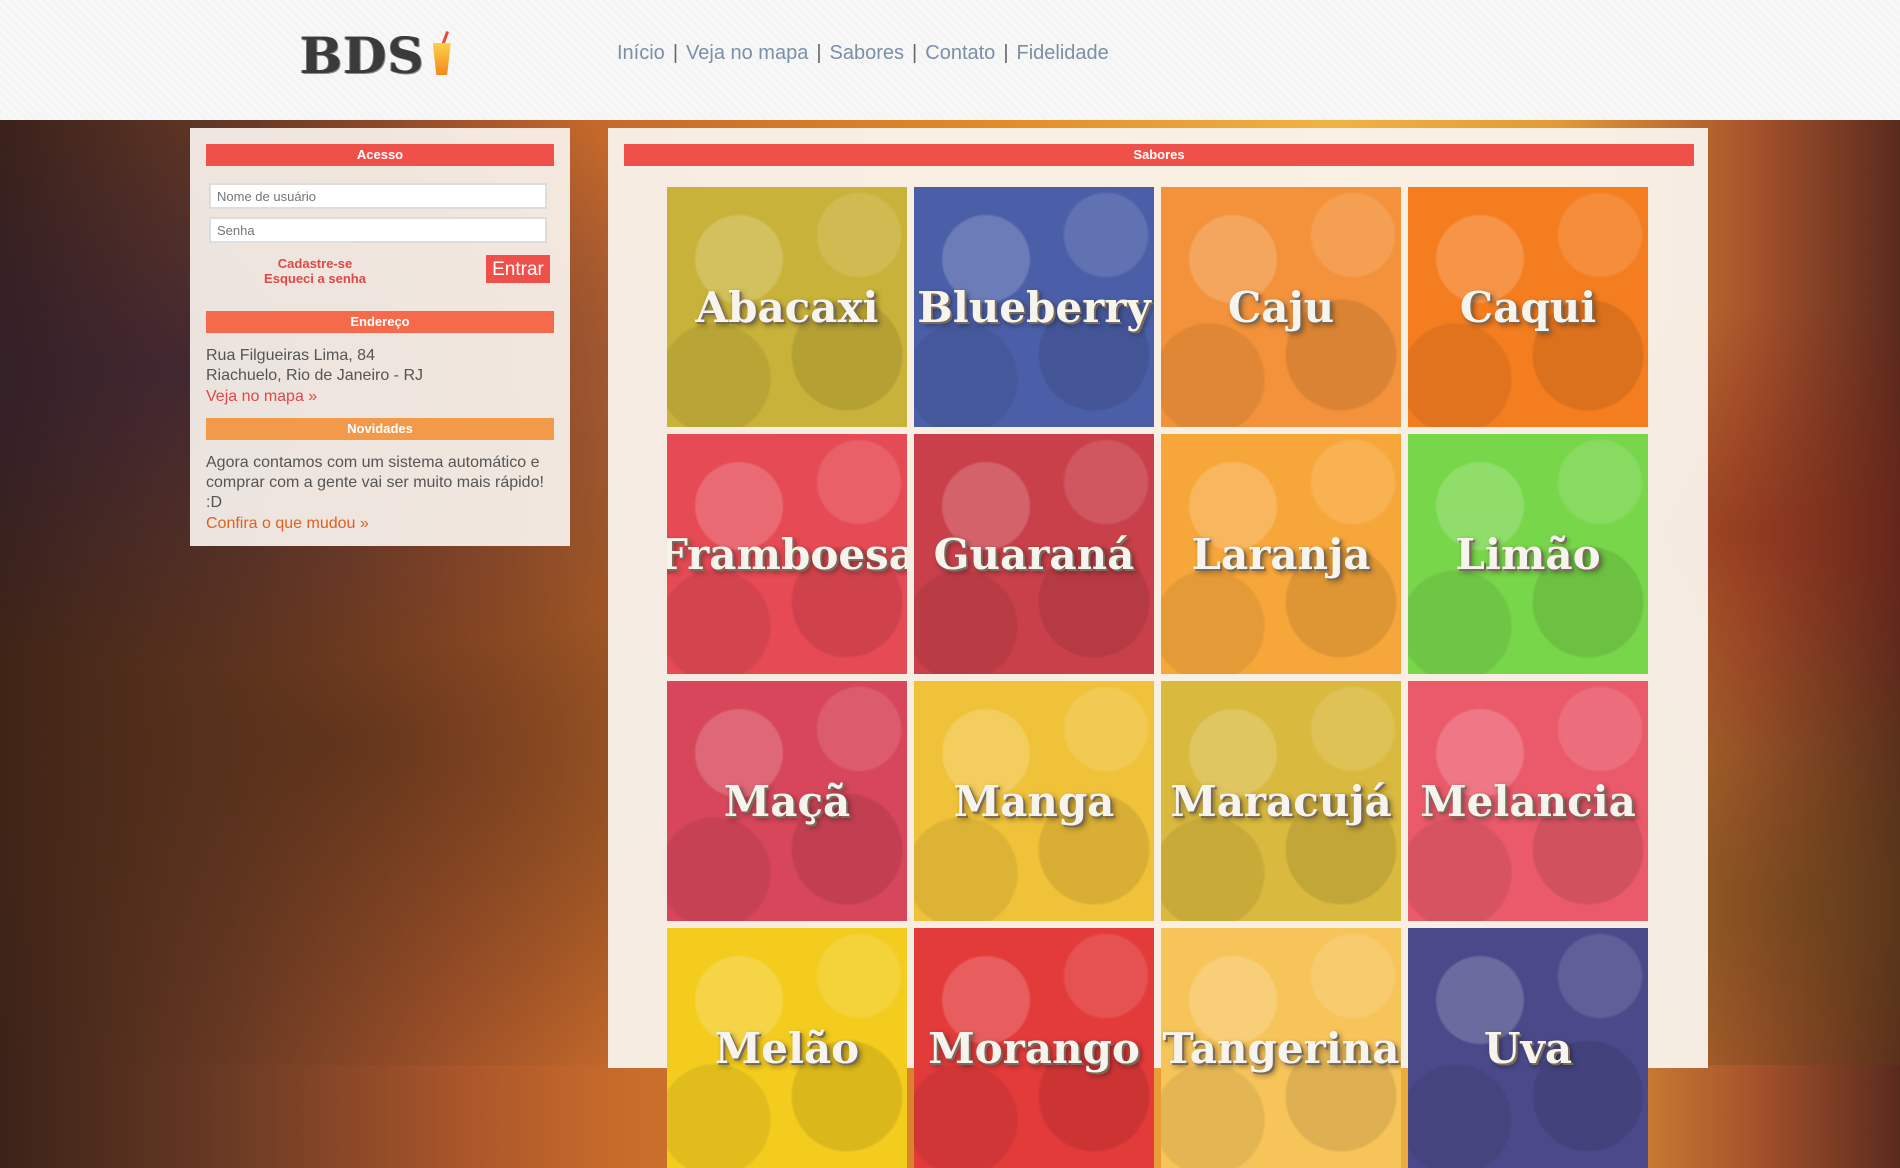 The width and height of the screenshot is (1900, 1168). What do you see at coordinates (290, 355) in the screenshot?
I see `address-line-1: Rua Filgueiras Lima, 84` at bounding box center [290, 355].